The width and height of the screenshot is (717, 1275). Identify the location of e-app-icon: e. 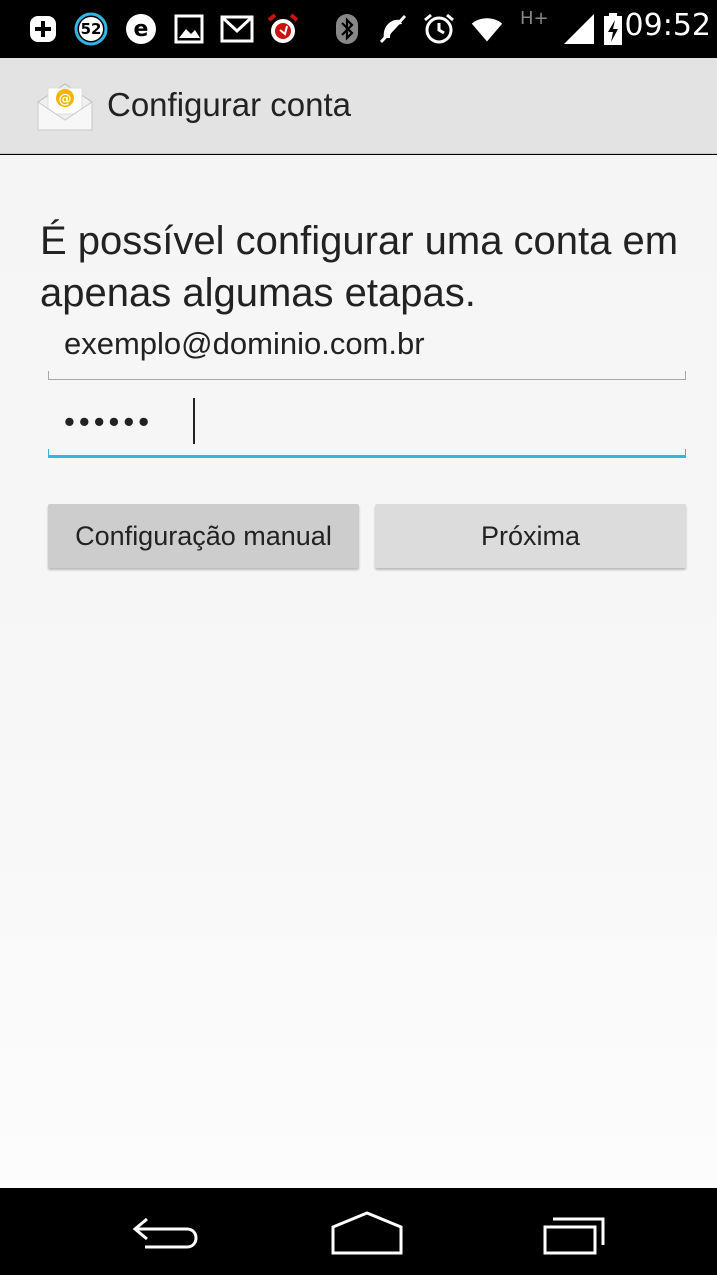
(141, 29).